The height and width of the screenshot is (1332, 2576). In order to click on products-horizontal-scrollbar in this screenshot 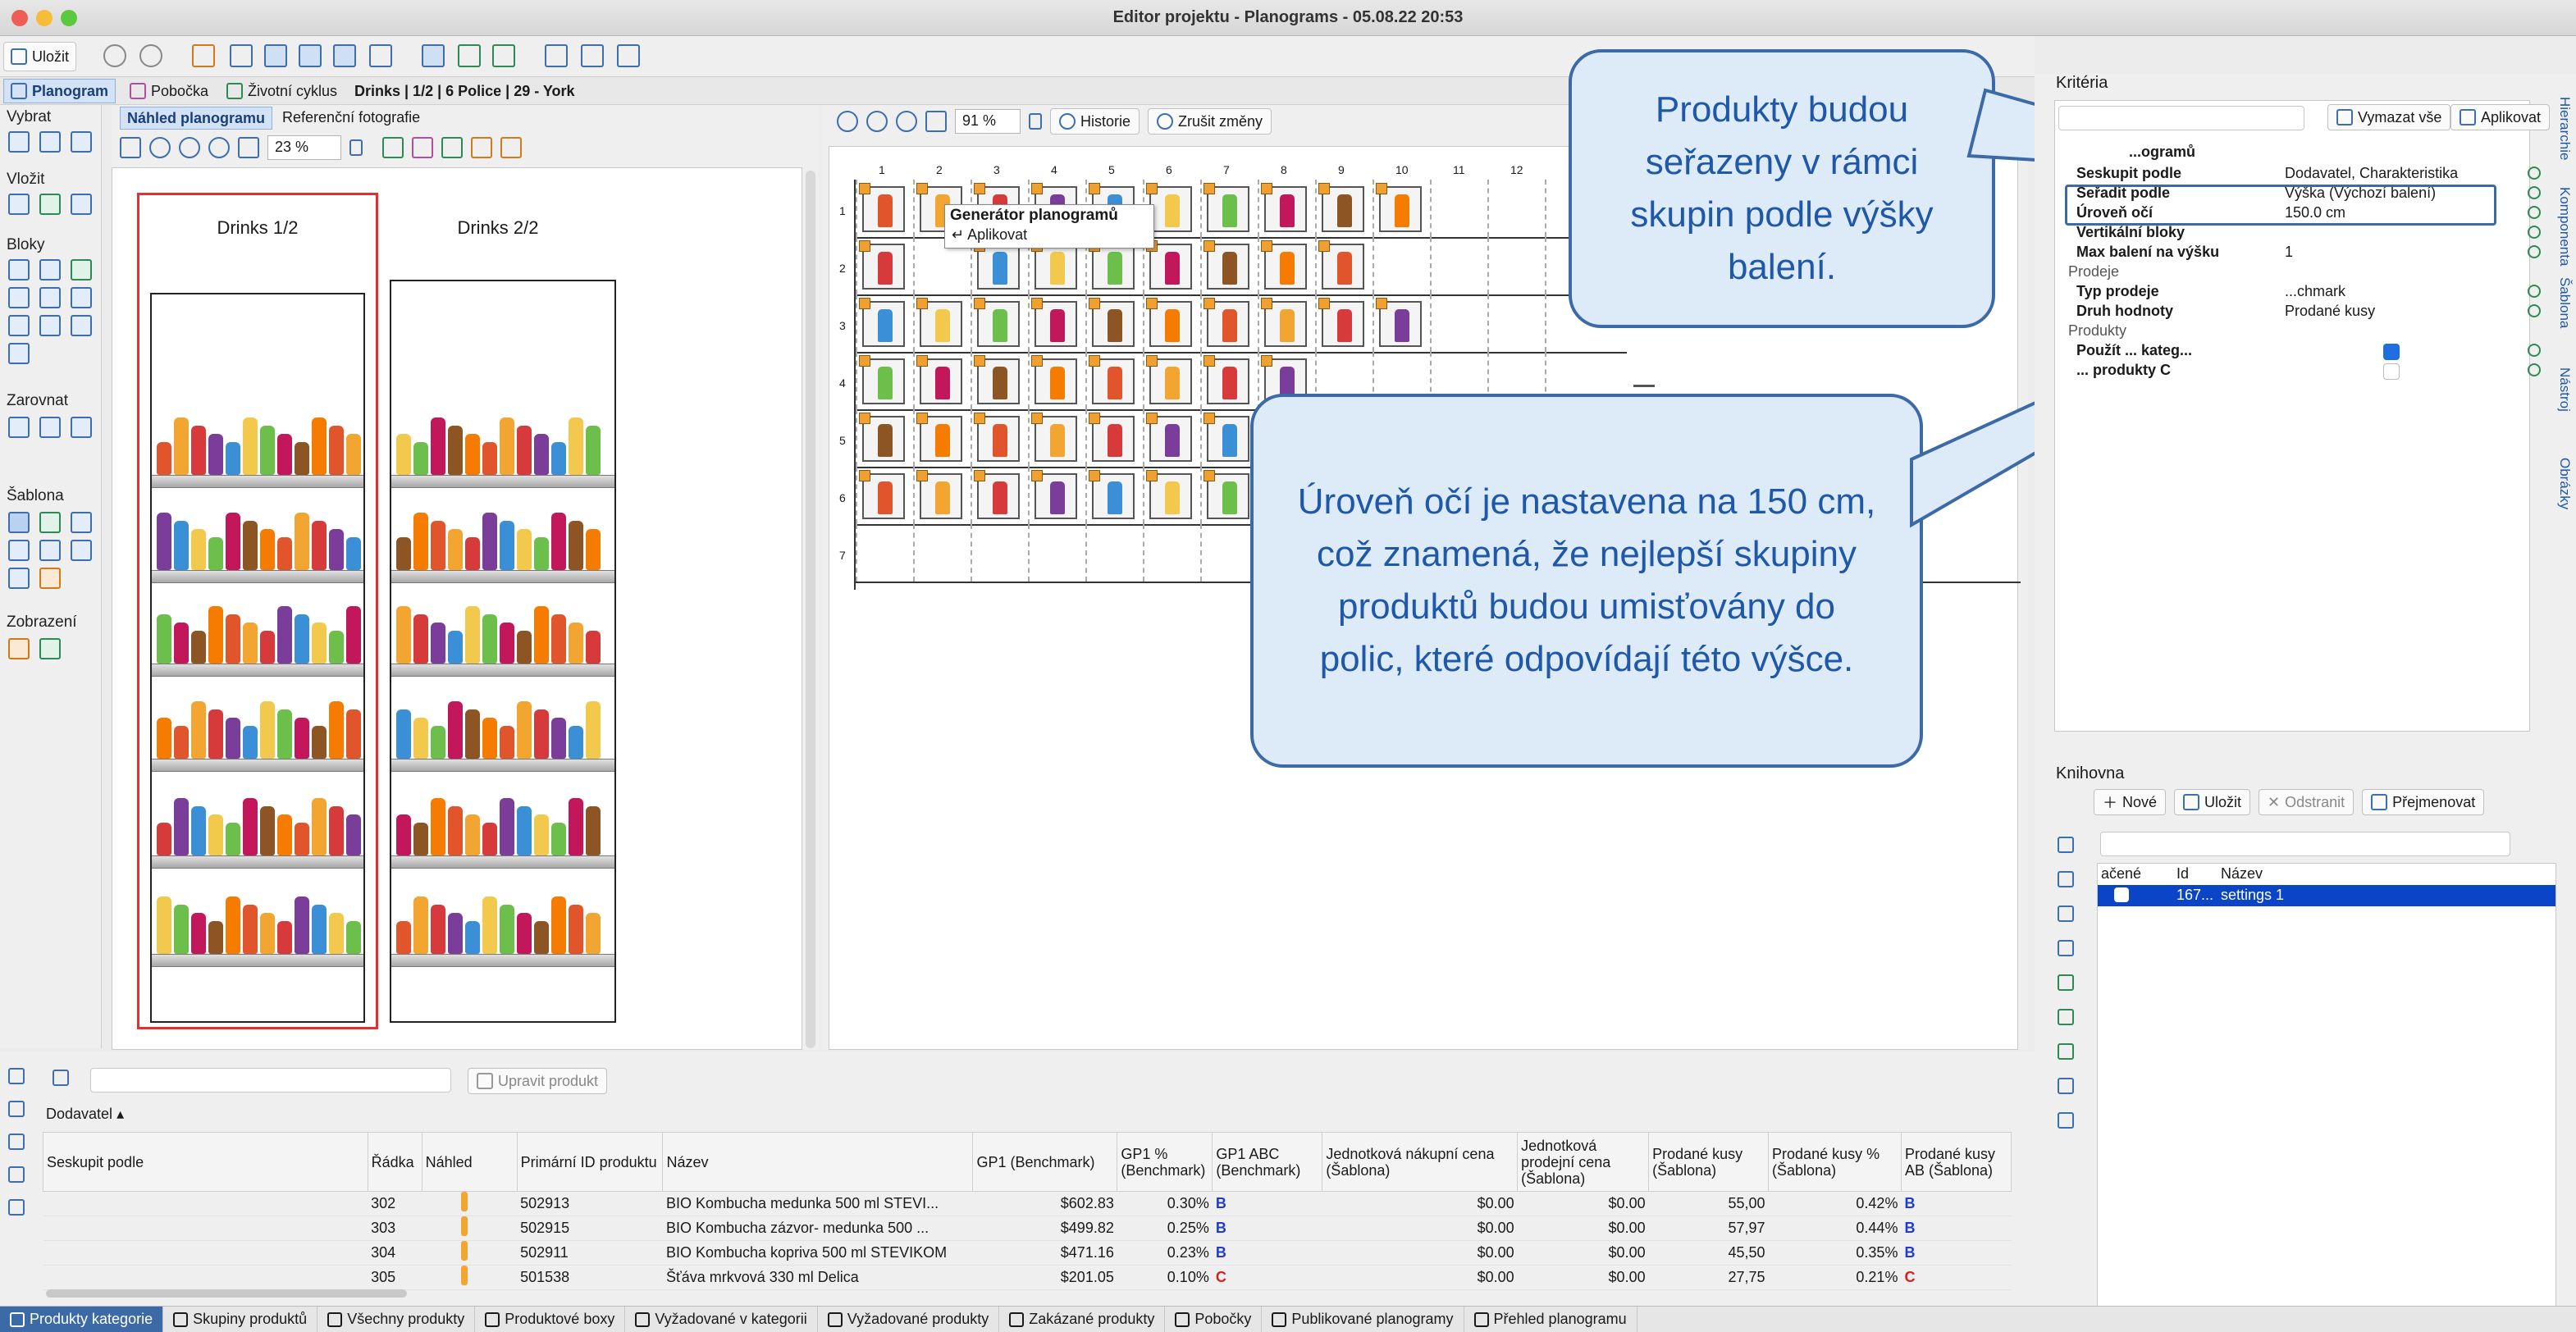, I will do `click(226, 1293)`.